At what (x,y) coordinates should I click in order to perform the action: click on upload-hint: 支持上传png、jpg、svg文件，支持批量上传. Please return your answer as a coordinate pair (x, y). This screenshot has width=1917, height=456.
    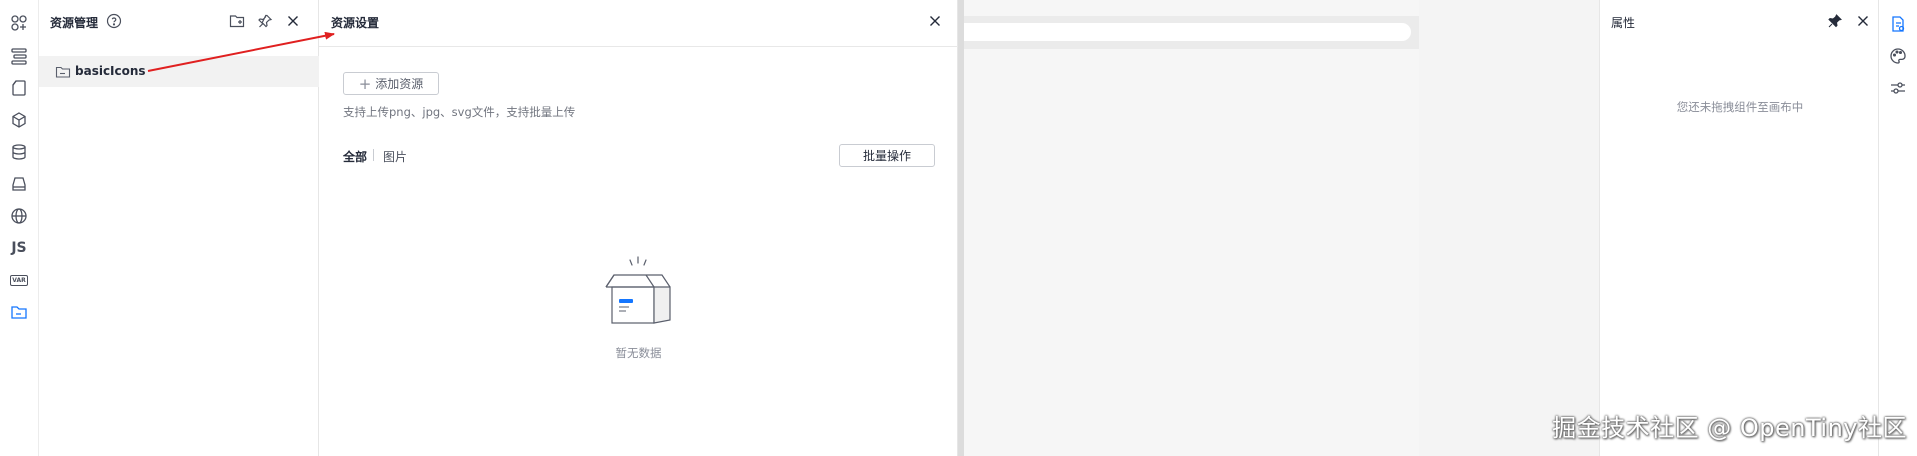
    Looking at the image, I should click on (459, 112).